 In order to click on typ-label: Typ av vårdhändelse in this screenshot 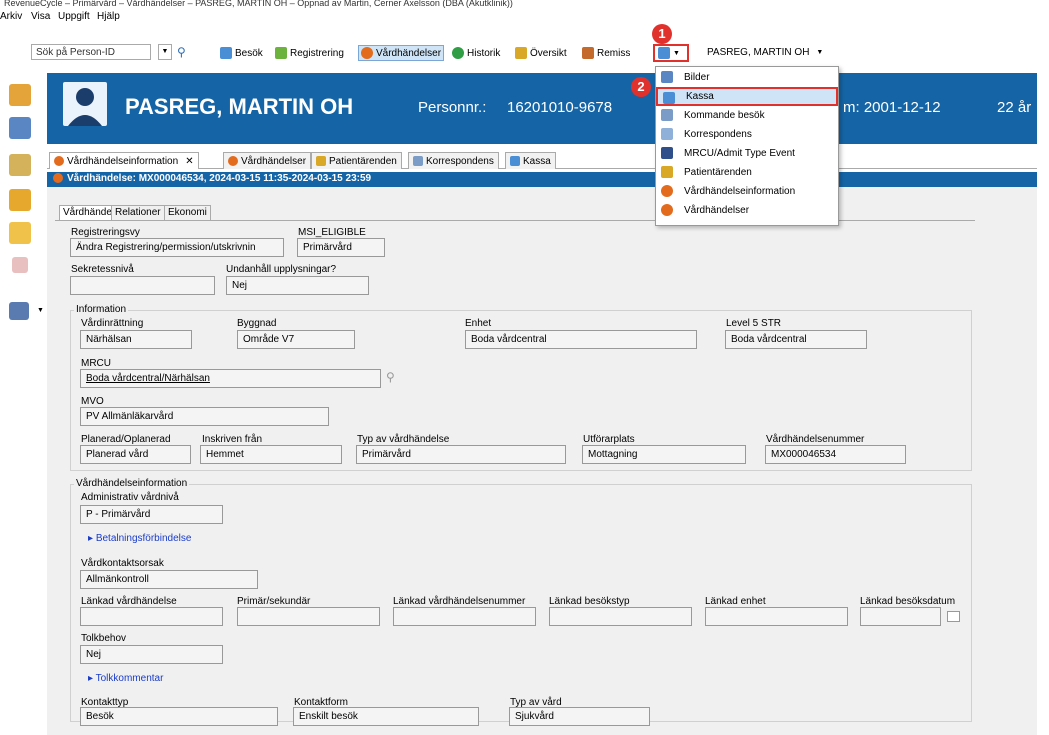, I will do `click(403, 439)`.